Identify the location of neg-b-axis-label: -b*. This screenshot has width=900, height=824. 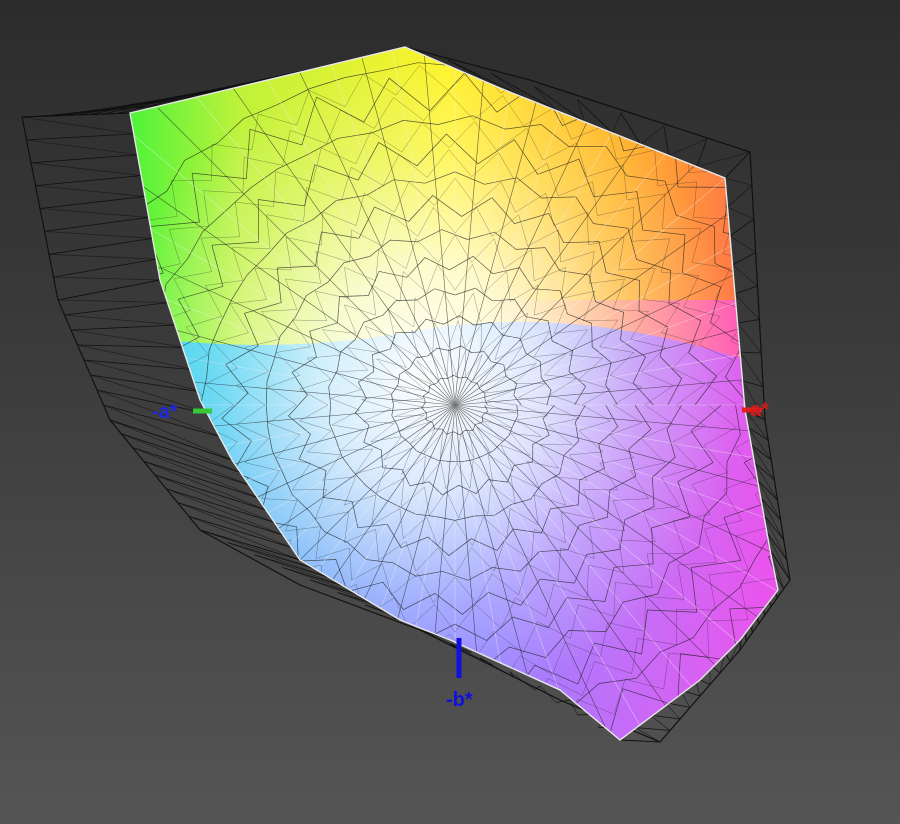
(459, 700).